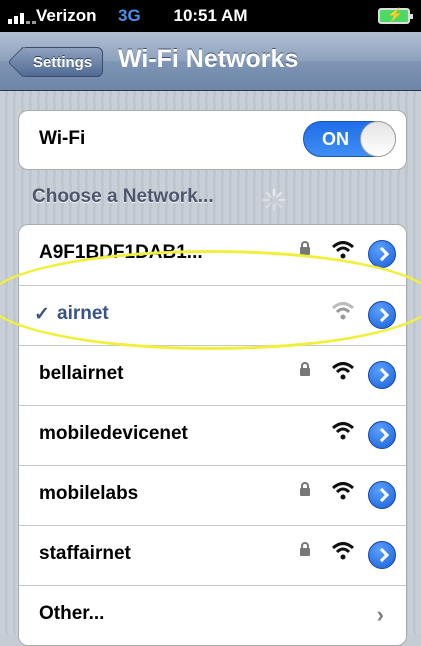 The image size is (421, 646). I want to click on wifi-label: Wi-Fi, so click(62, 138).